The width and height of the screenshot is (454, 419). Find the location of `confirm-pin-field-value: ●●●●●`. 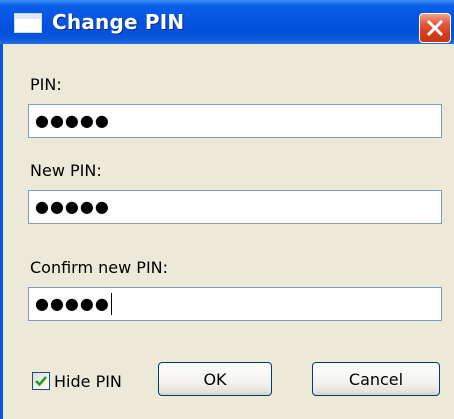

confirm-pin-field-value: ●●●●● is located at coordinates (73, 304).